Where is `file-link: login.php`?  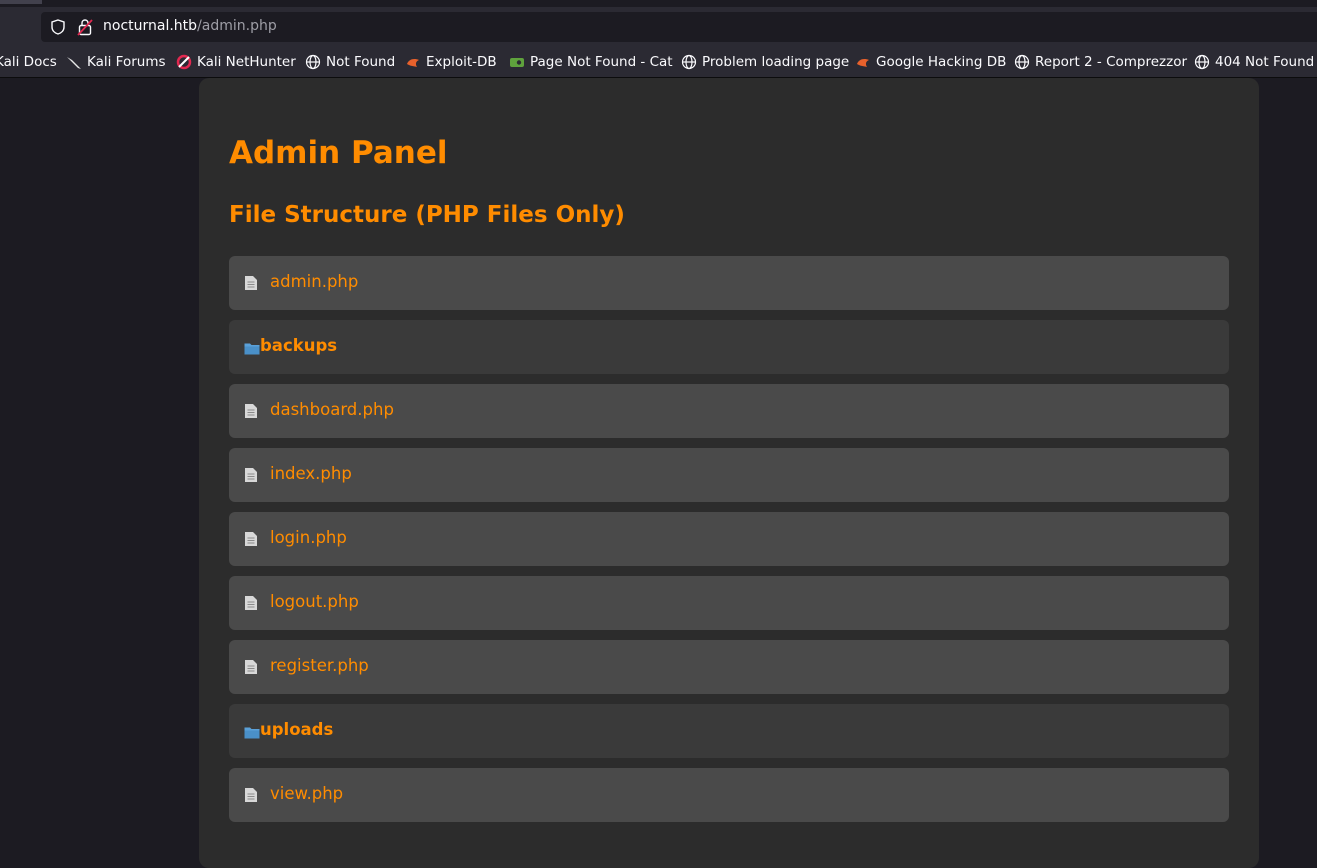 file-link: login.php is located at coordinates (308, 537).